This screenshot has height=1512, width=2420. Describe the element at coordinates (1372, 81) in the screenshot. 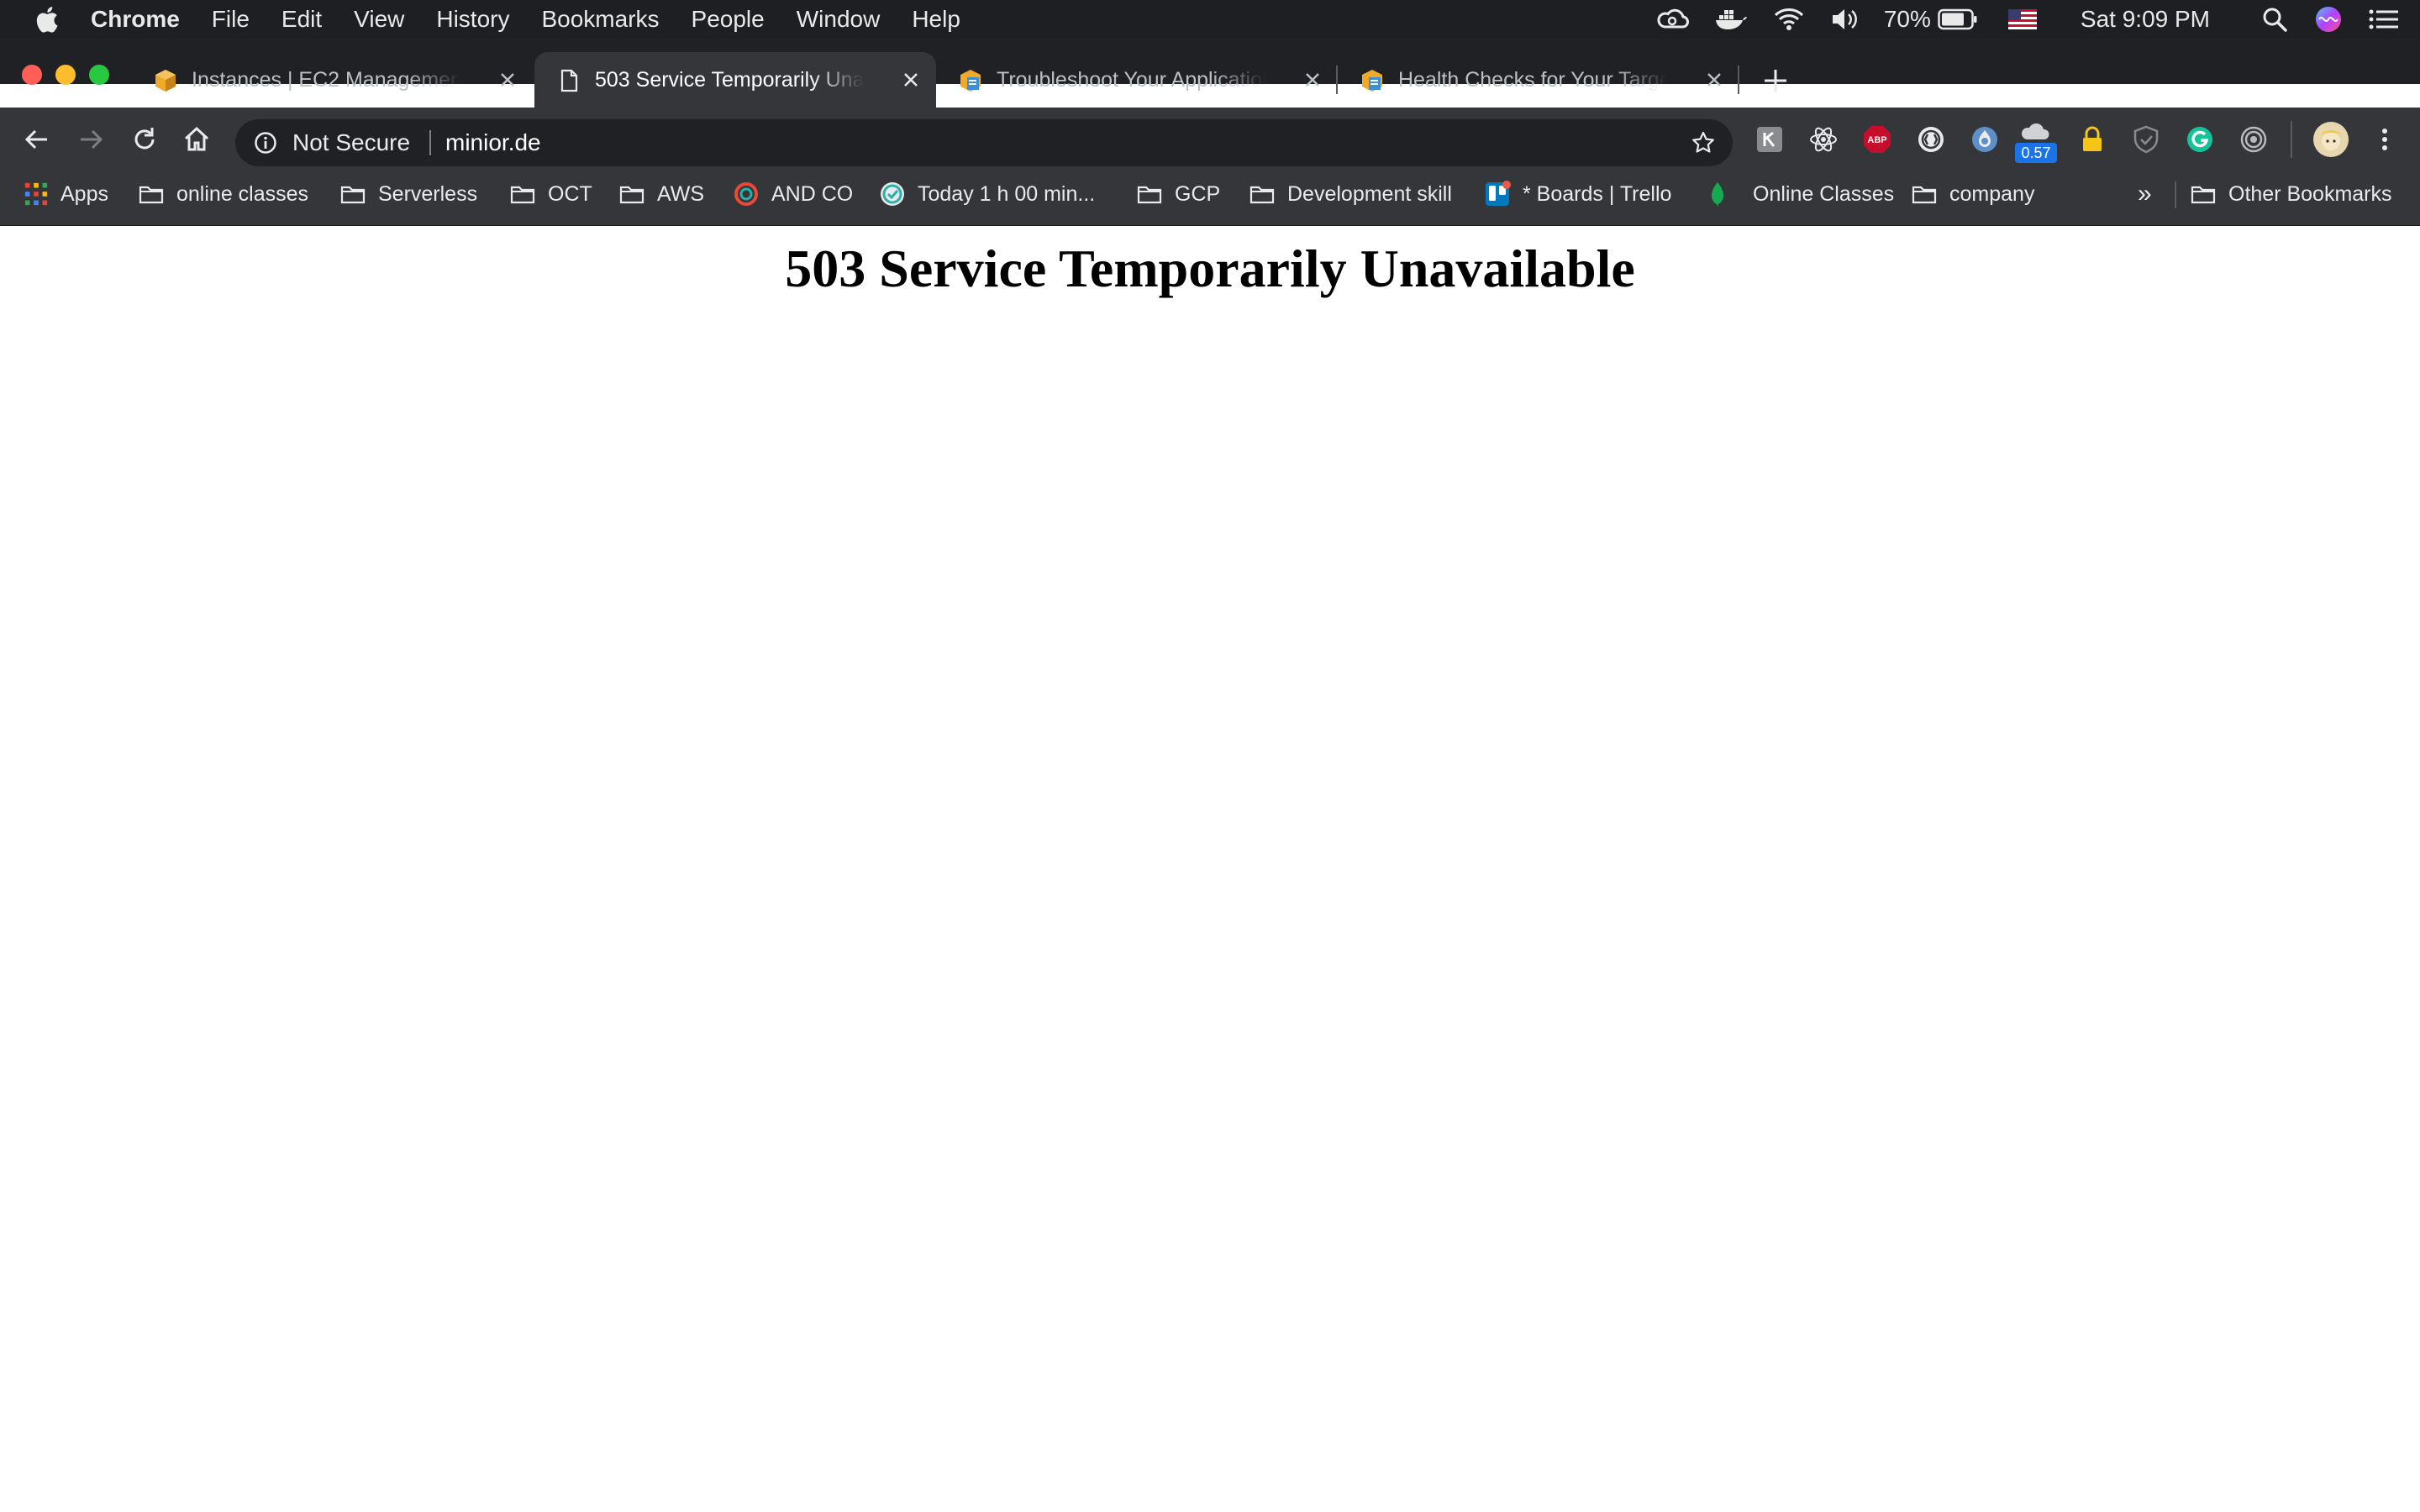

I see `aws-docs-icon` at that location.